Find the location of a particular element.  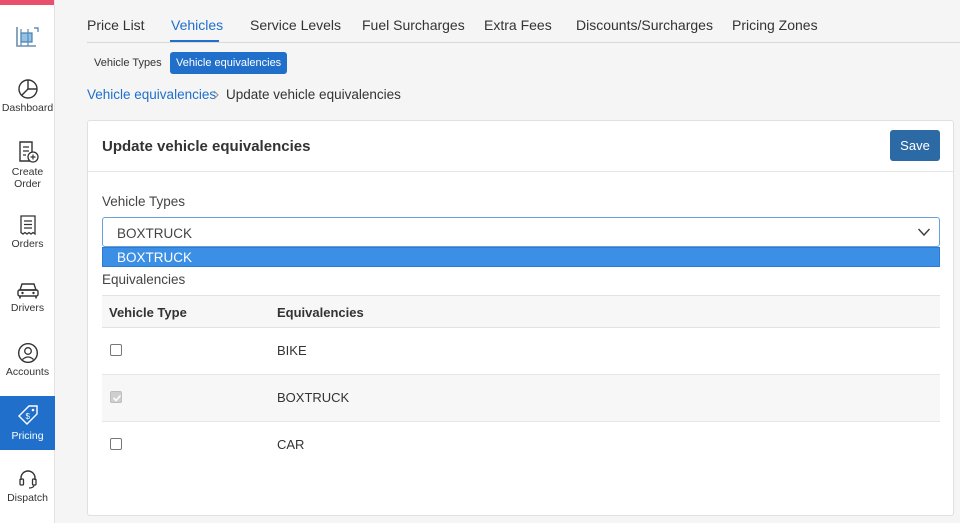

sidebar-item-pricing: $ Pricing is located at coordinates (27, 423).